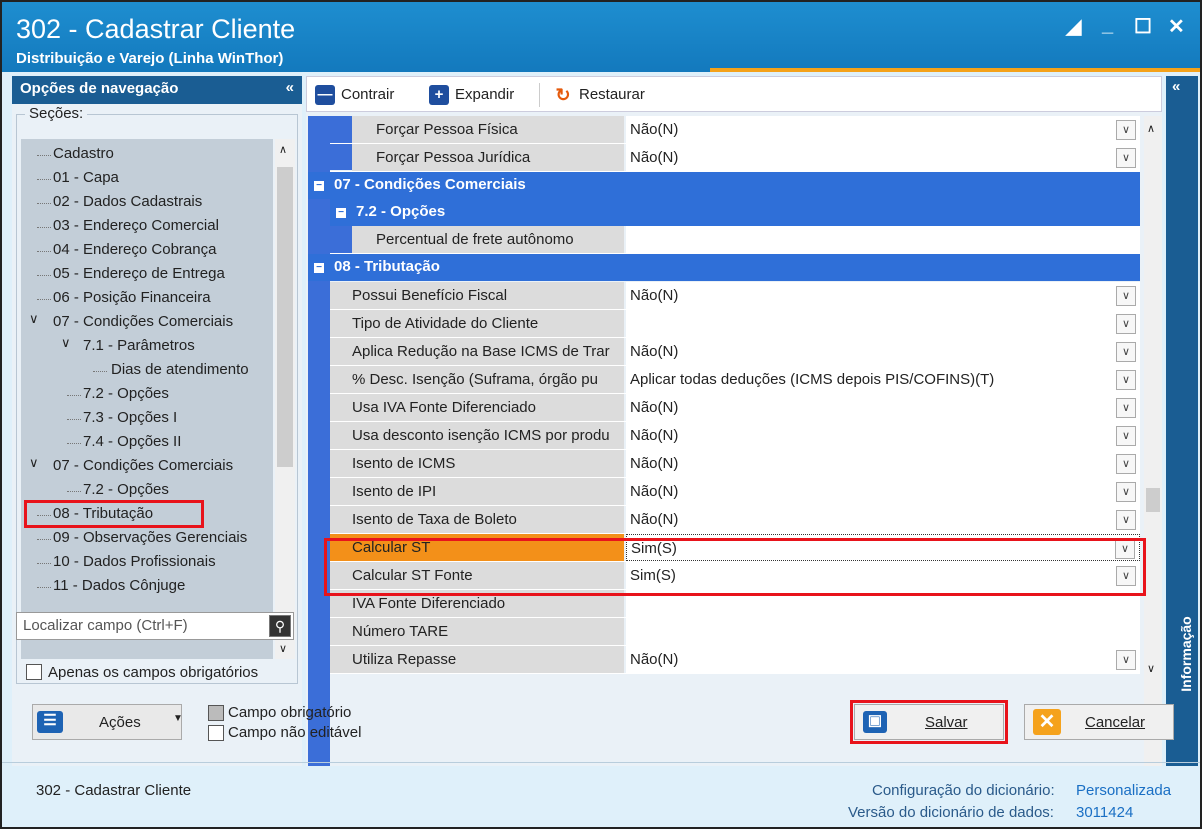 Image resolution: width=1202 pixels, height=829 pixels. I want to click on info-panel: « Informação, so click(1182, 421).